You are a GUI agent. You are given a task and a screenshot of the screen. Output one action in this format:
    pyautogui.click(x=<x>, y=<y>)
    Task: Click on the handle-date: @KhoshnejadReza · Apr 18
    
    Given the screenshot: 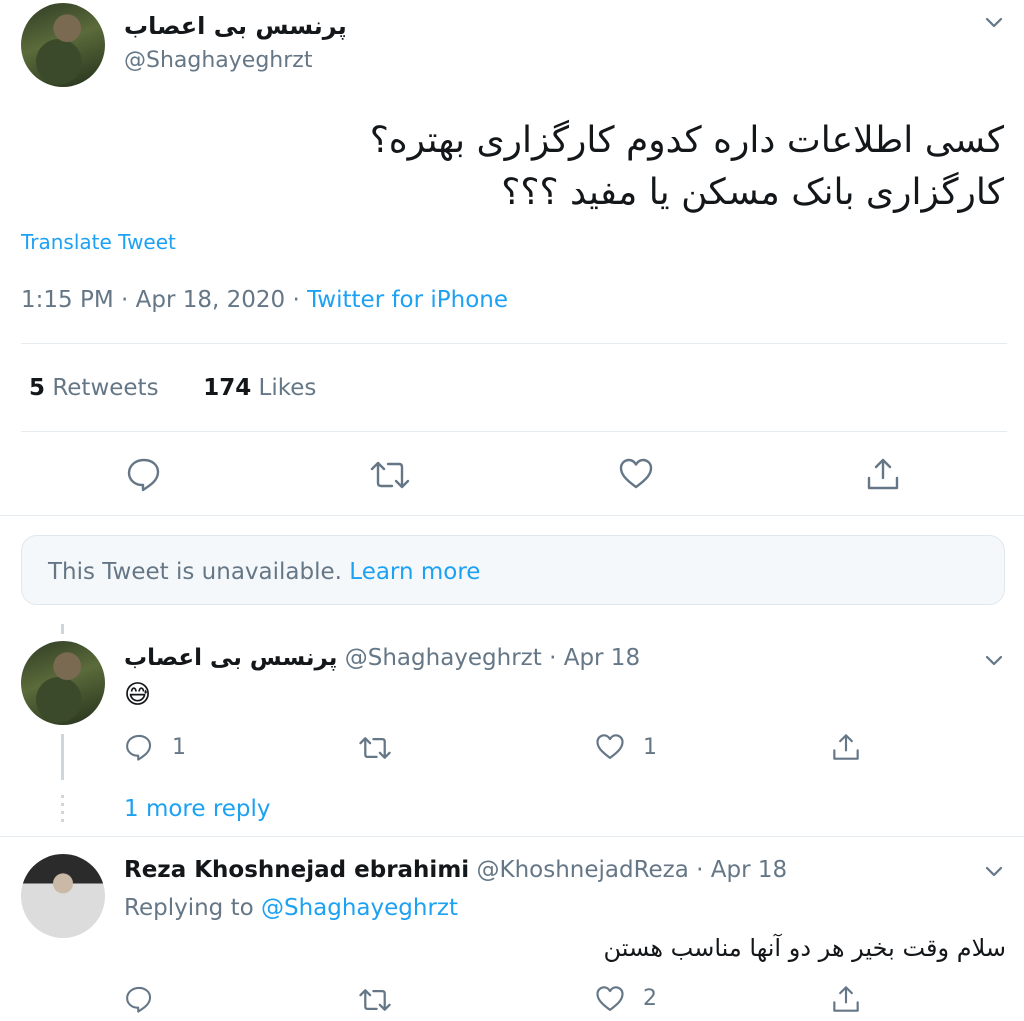 What is the action you would take?
    pyautogui.click(x=631, y=870)
    